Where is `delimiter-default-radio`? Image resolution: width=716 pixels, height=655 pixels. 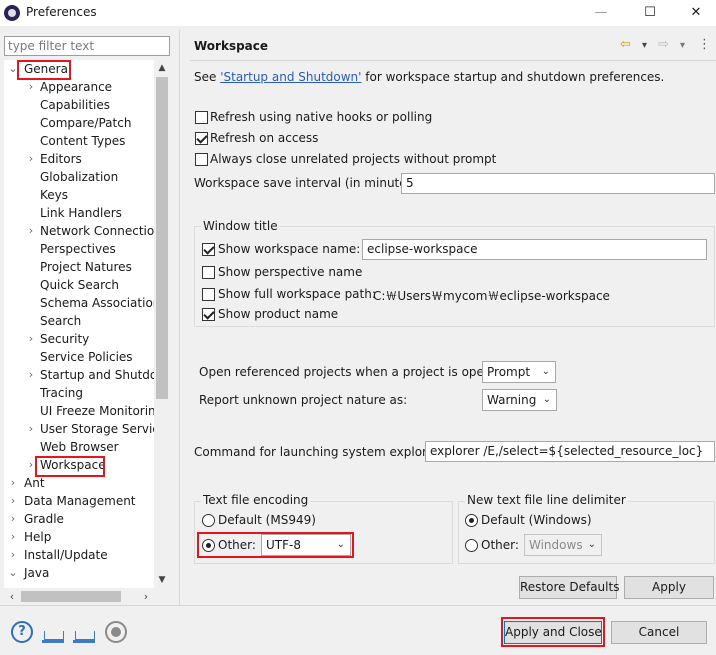
delimiter-default-radio is located at coordinates (471, 520).